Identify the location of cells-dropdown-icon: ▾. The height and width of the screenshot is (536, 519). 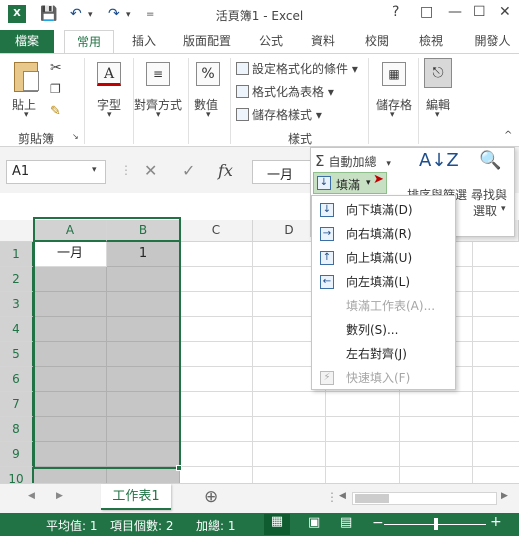
(392, 115).